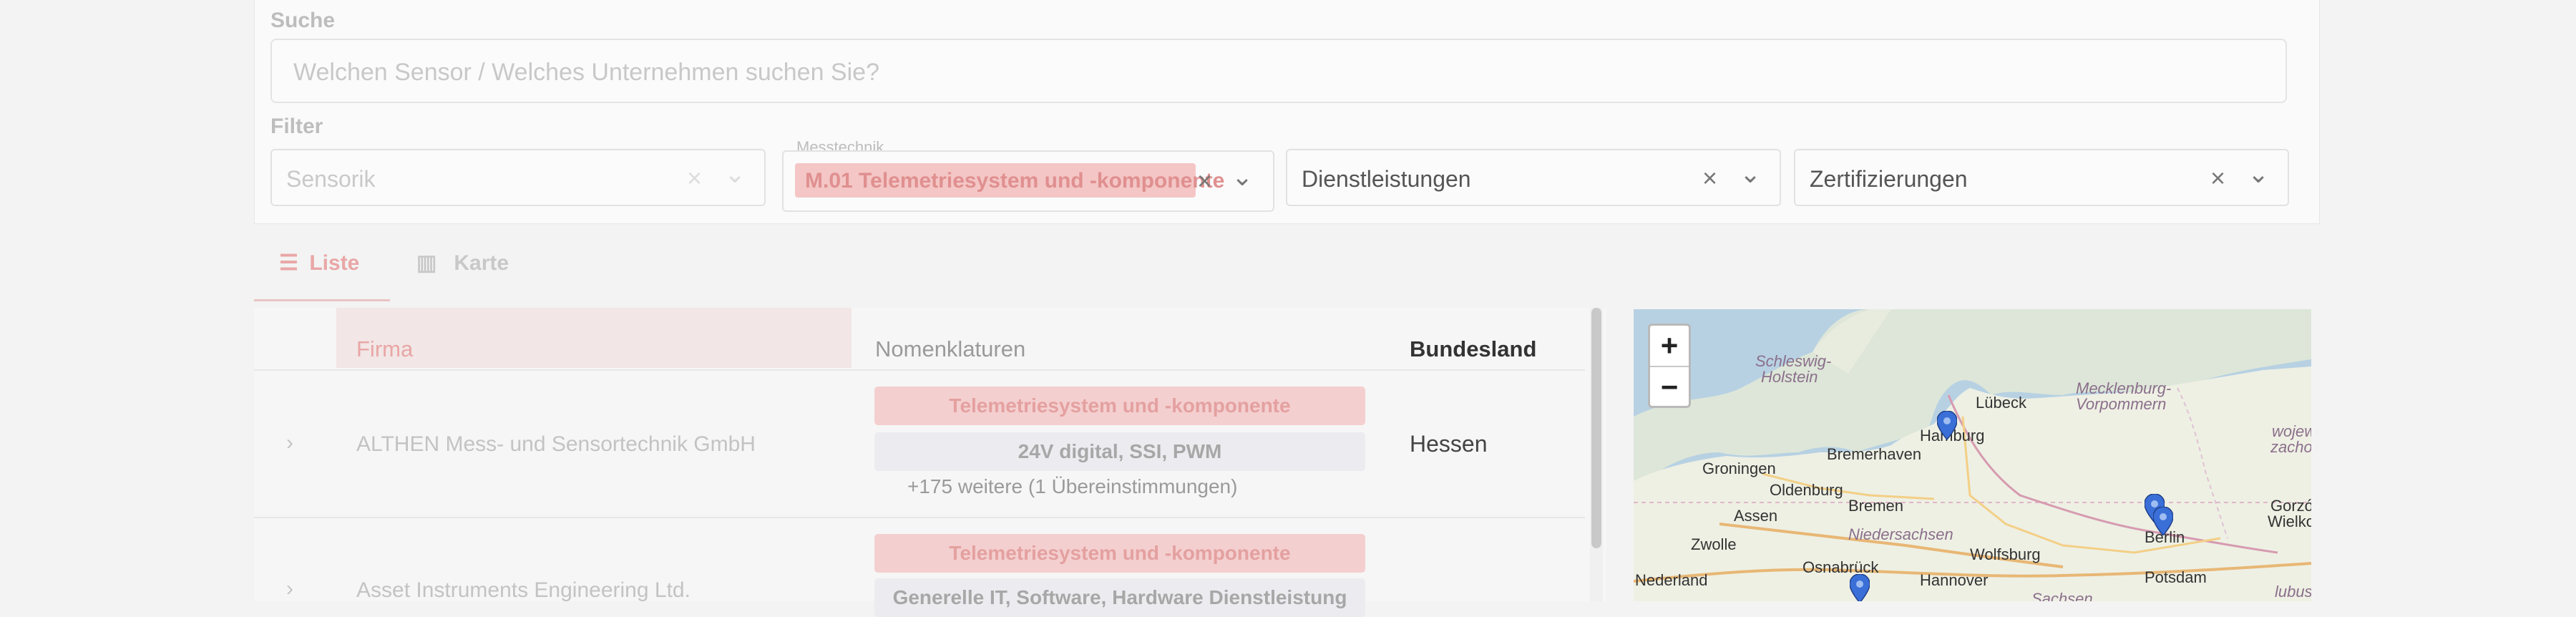 This screenshot has width=2576, height=617. What do you see at coordinates (1449, 444) in the screenshot?
I see `row-bundesland: Hessen` at bounding box center [1449, 444].